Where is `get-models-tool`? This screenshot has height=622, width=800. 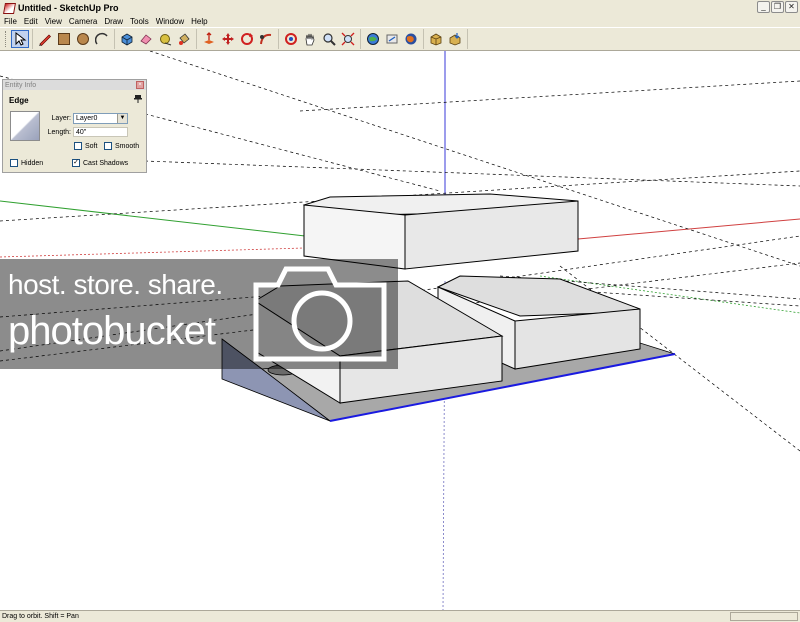 get-models-tool is located at coordinates (373, 39).